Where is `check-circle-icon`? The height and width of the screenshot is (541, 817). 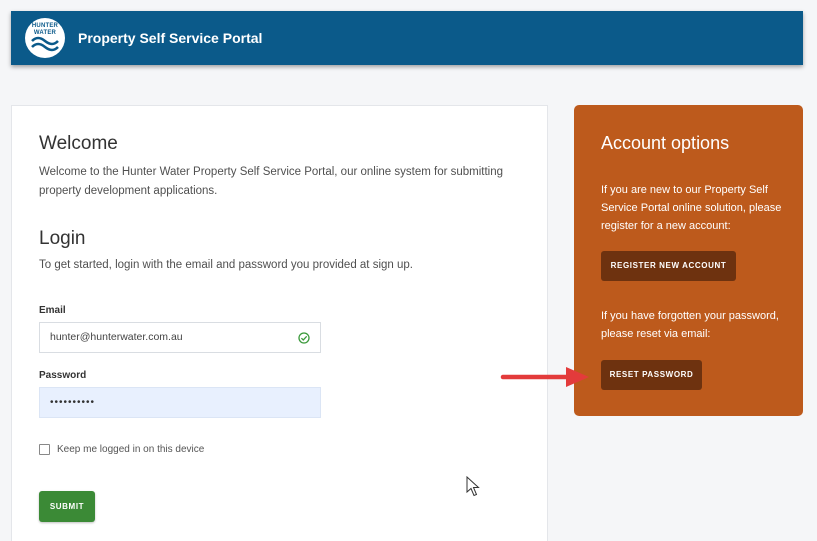
check-circle-icon is located at coordinates (304, 338).